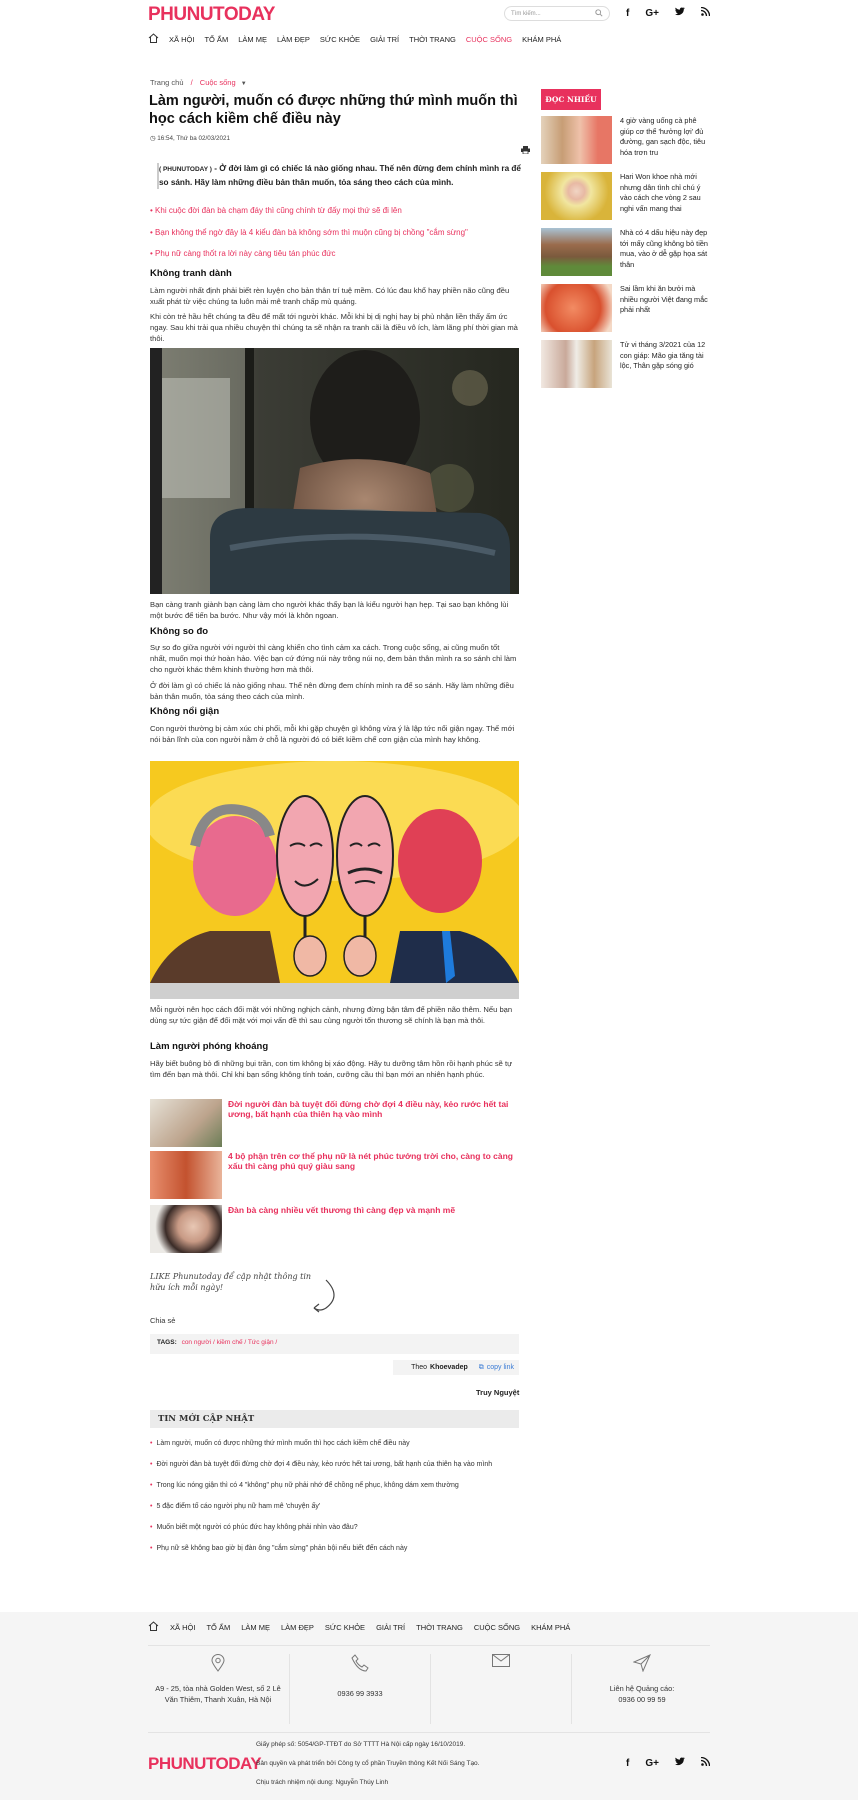 This screenshot has width=858, height=1800. What do you see at coordinates (197, 1342) in the screenshot?
I see `tag: con người` at bounding box center [197, 1342].